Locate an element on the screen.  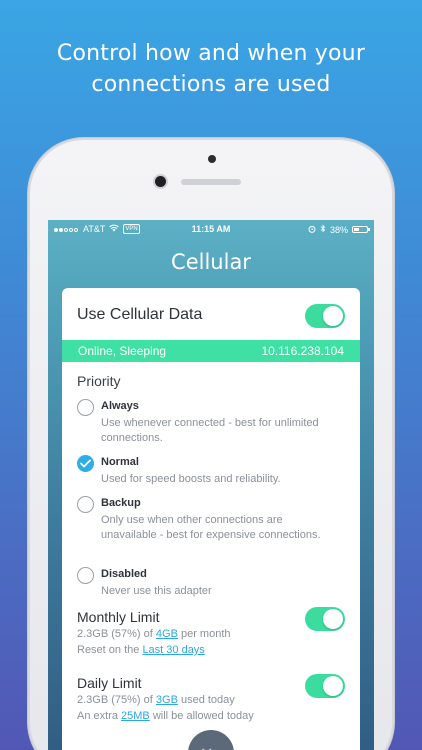
option-label: Backup is located at coordinates (121, 503).